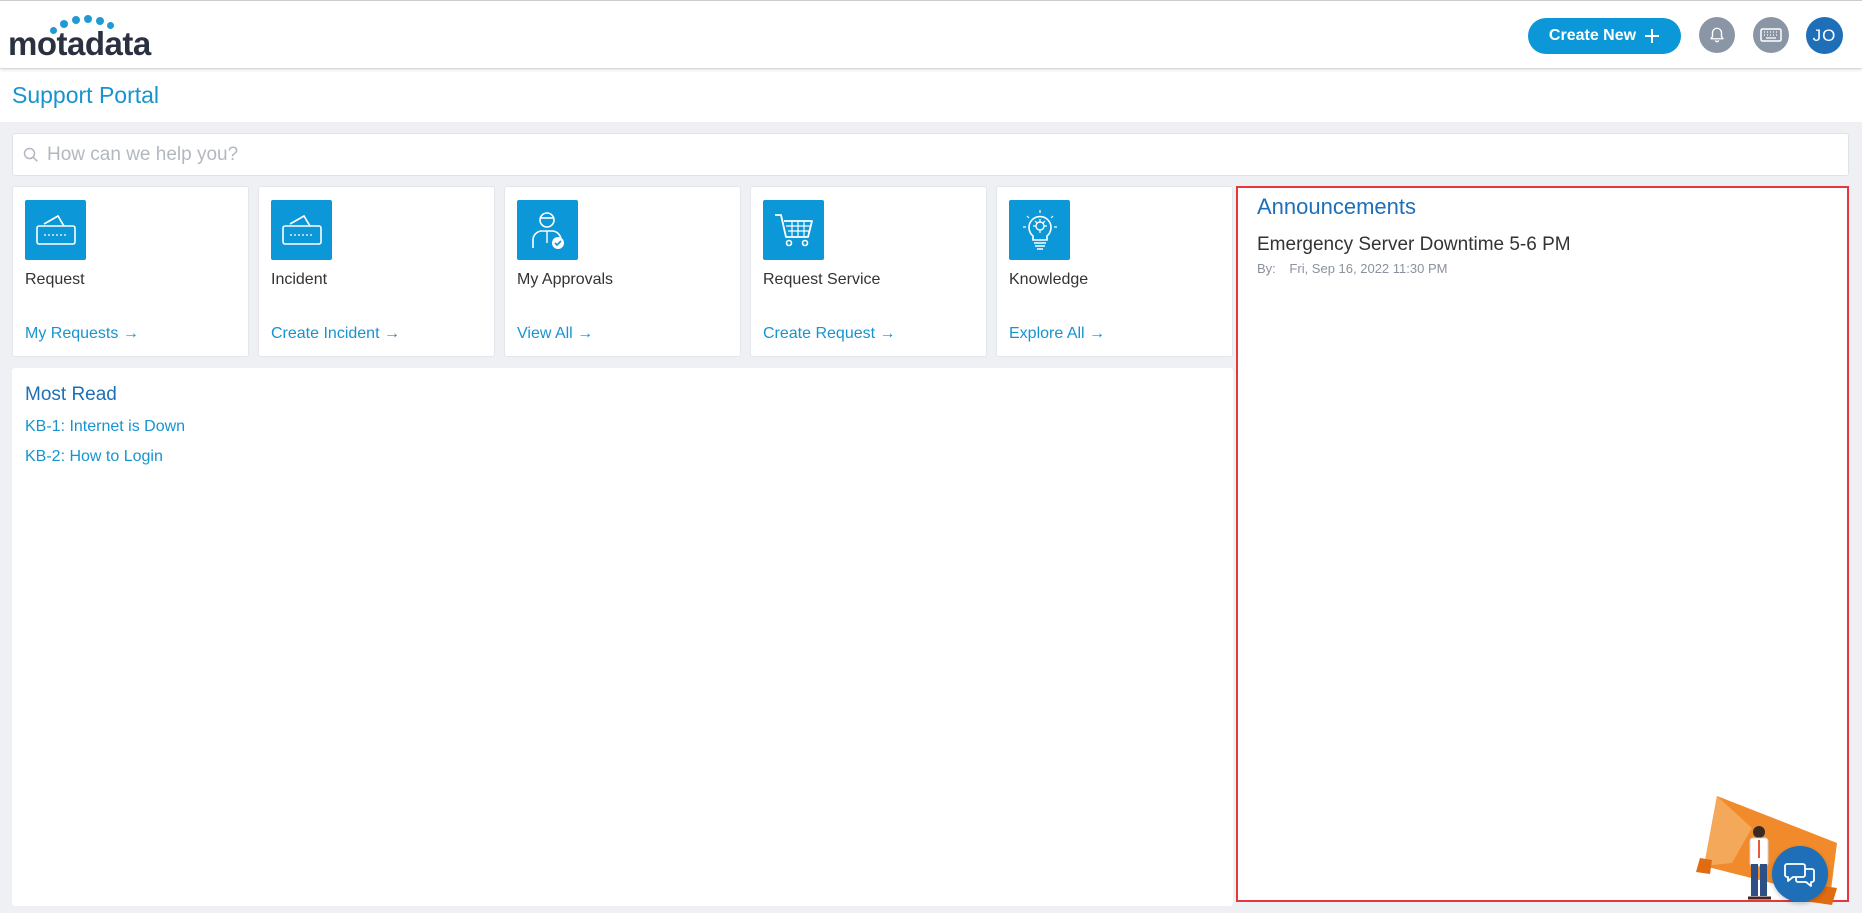  Describe the element at coordinates (565, 279) in the screenshot. I see `card-title: My Approvals` at that location.